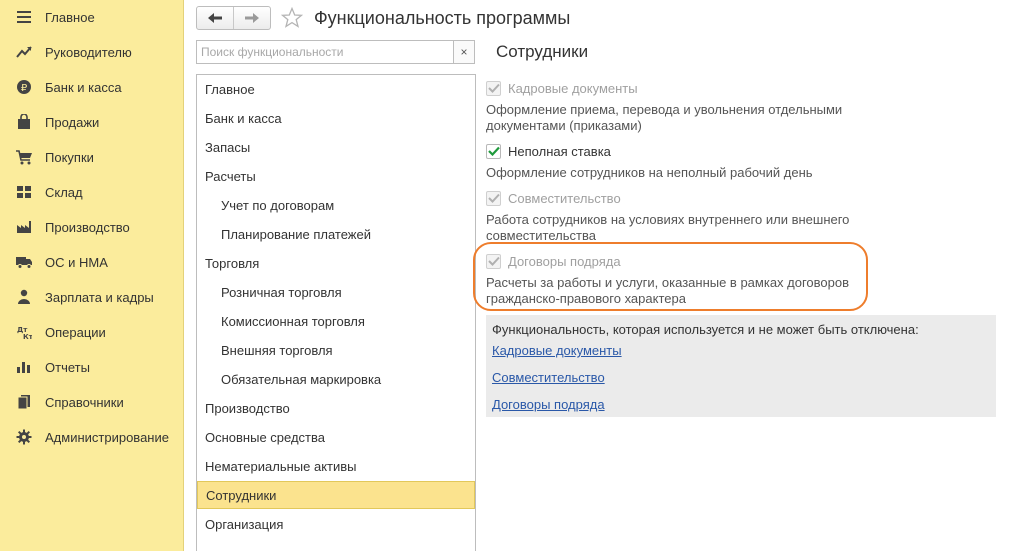 The width and height of the screenshot is (1012, 551). I want to click on close-icon: ×, so click(464, 52).